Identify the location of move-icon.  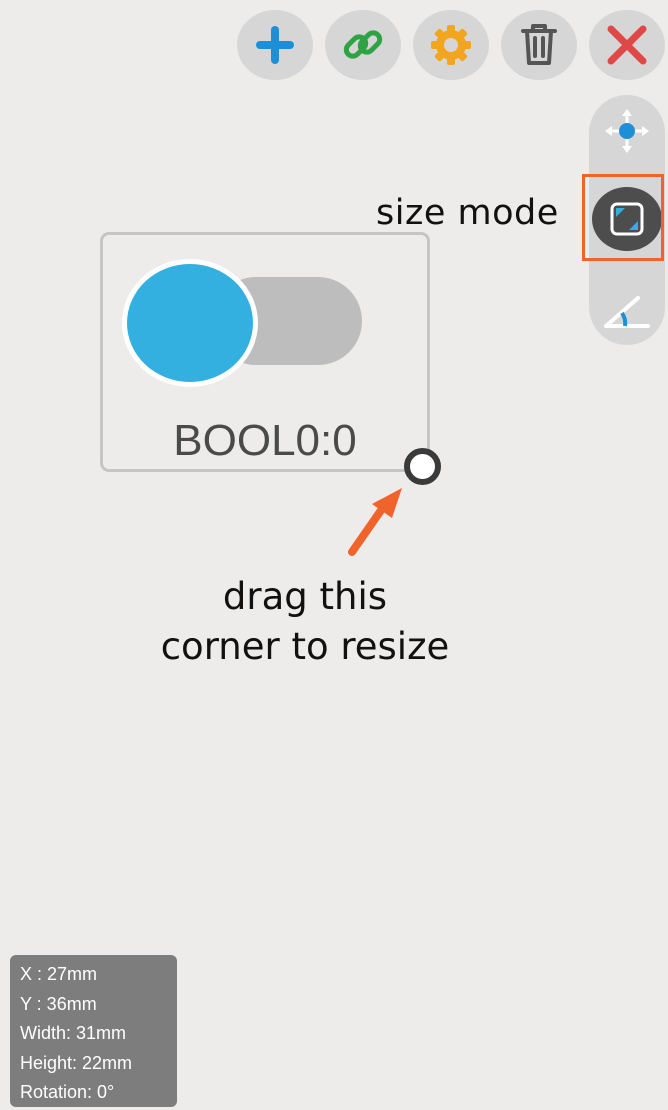
(627, 131).